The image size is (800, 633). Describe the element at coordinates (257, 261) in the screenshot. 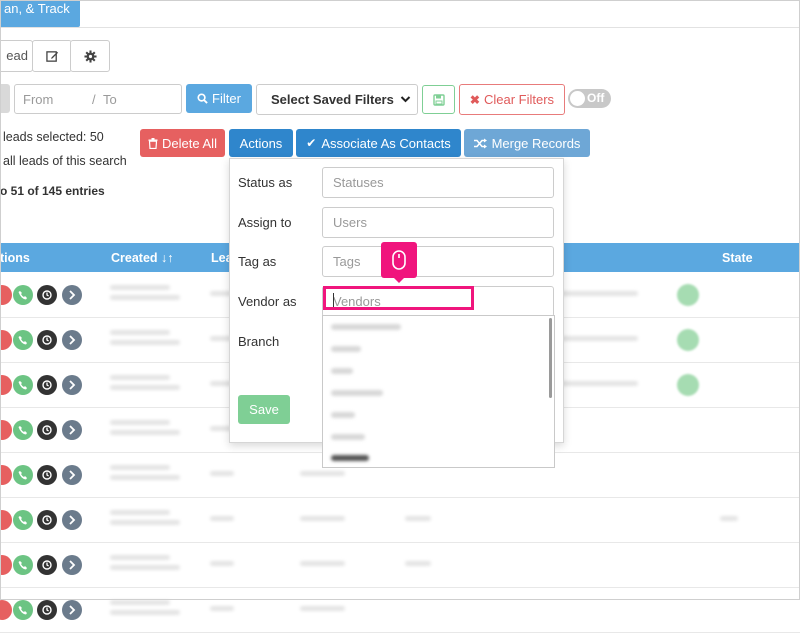

I see `tag-label: Tag as` at that location.